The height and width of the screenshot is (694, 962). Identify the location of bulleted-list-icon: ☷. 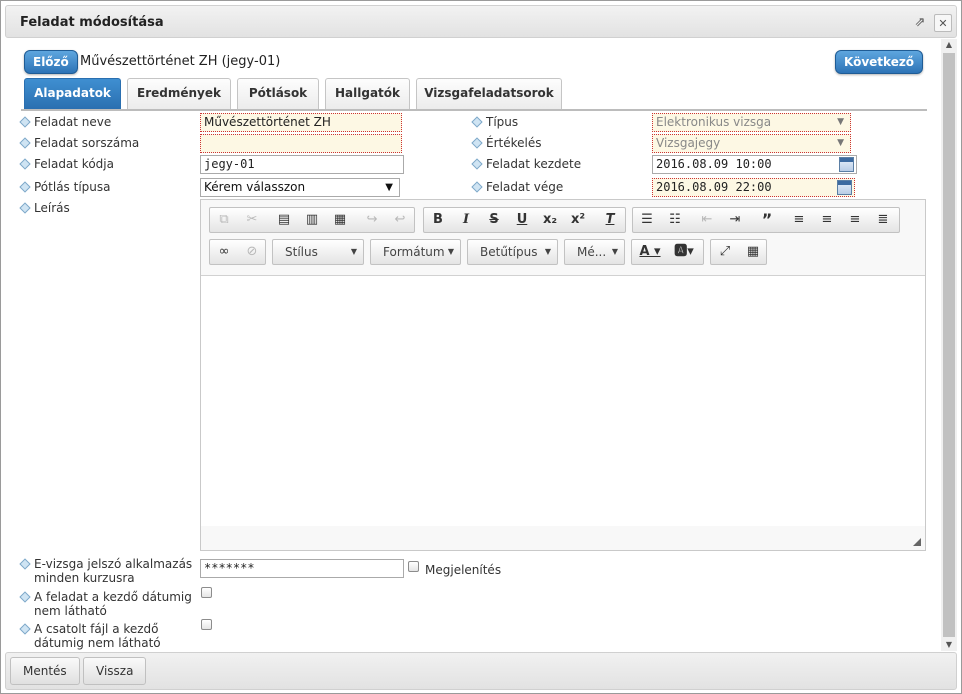
(675, 220).